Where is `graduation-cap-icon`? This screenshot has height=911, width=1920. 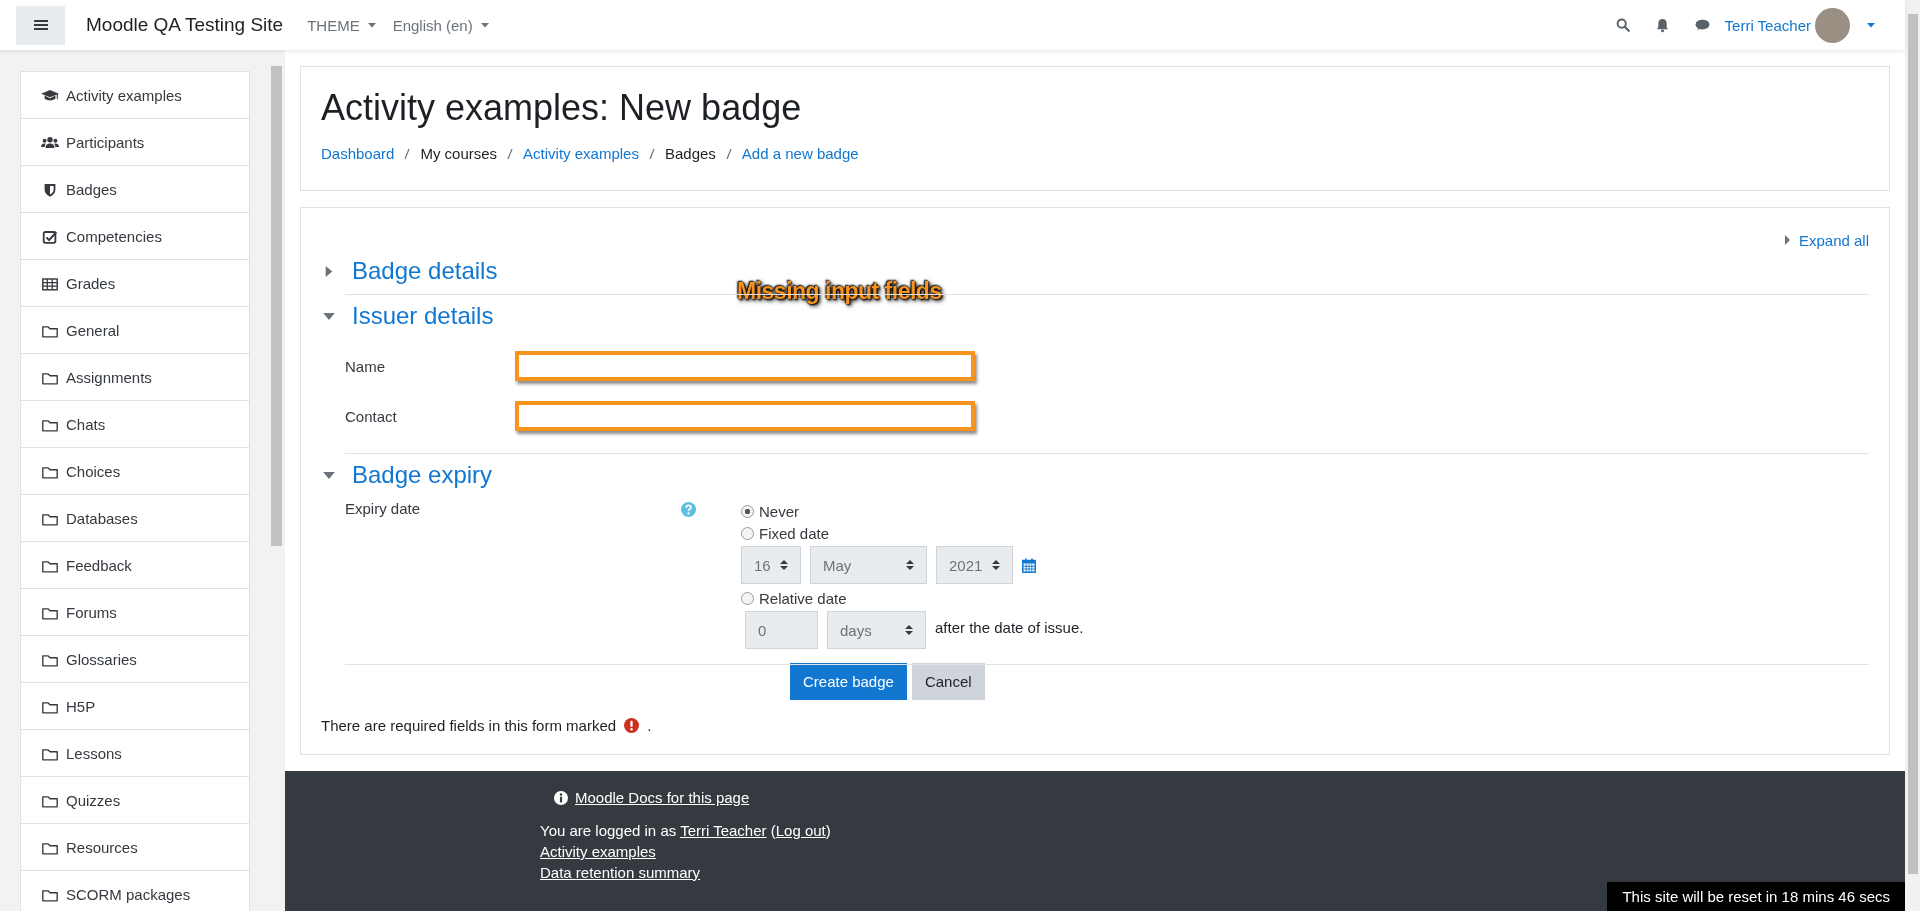 graduation-cap-icon is located at coordinates (50, 95).